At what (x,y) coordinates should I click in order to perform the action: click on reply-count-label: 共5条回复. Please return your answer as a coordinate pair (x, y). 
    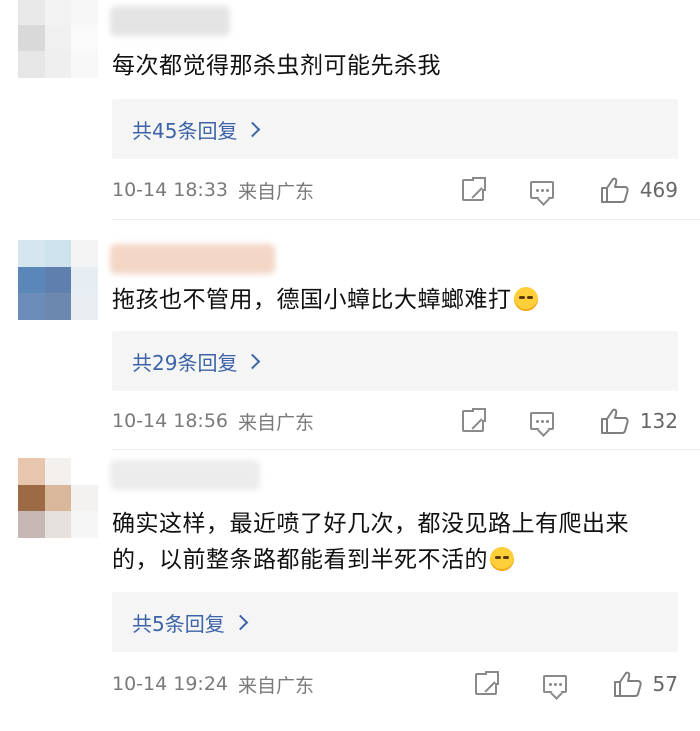
    Looking at the image, I should click on (178, 623).